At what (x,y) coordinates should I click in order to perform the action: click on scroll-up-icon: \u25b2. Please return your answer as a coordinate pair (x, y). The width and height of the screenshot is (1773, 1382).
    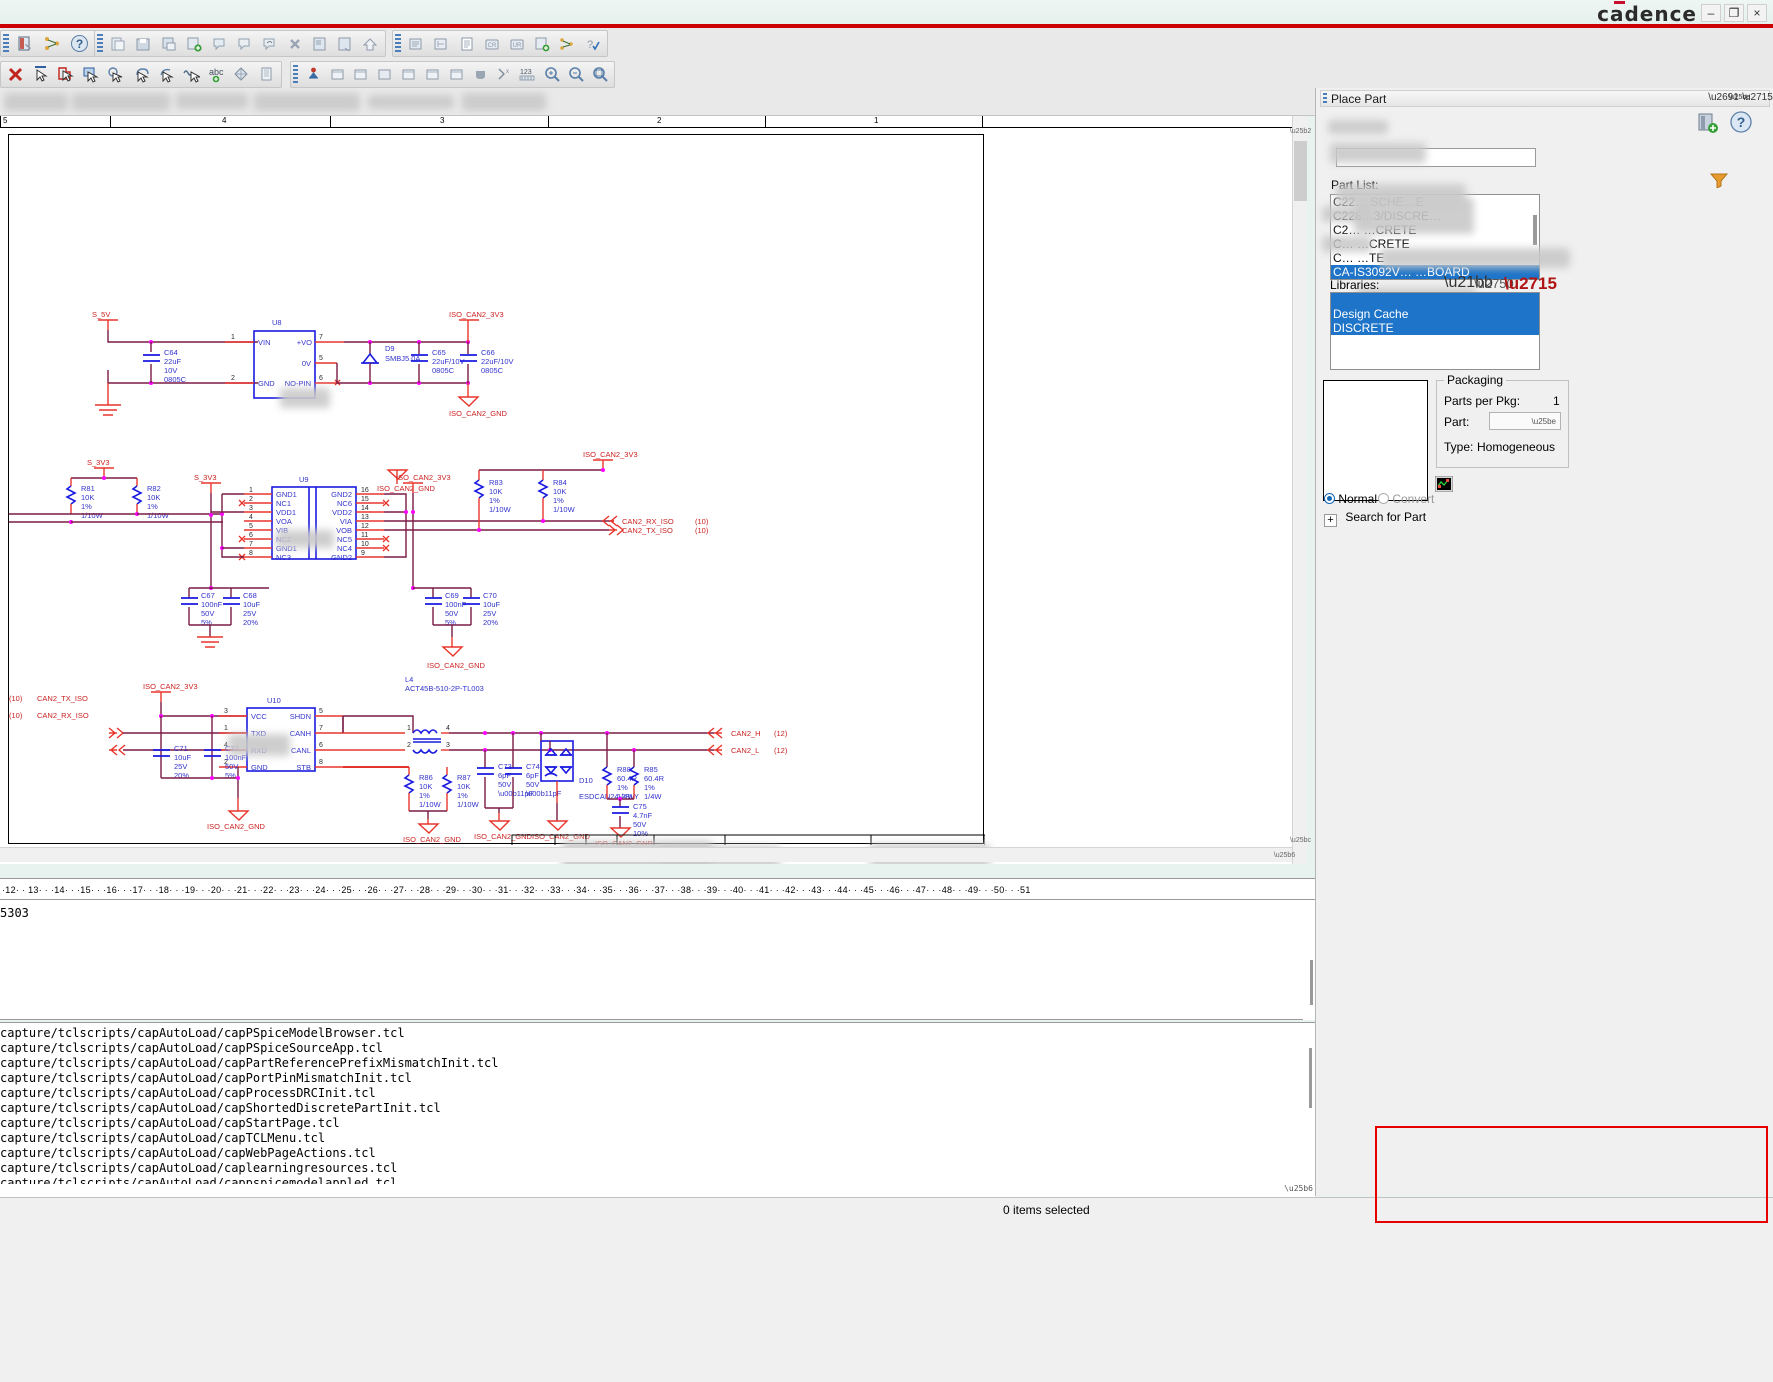
    Looking at the image, I should click on (1300, 131).